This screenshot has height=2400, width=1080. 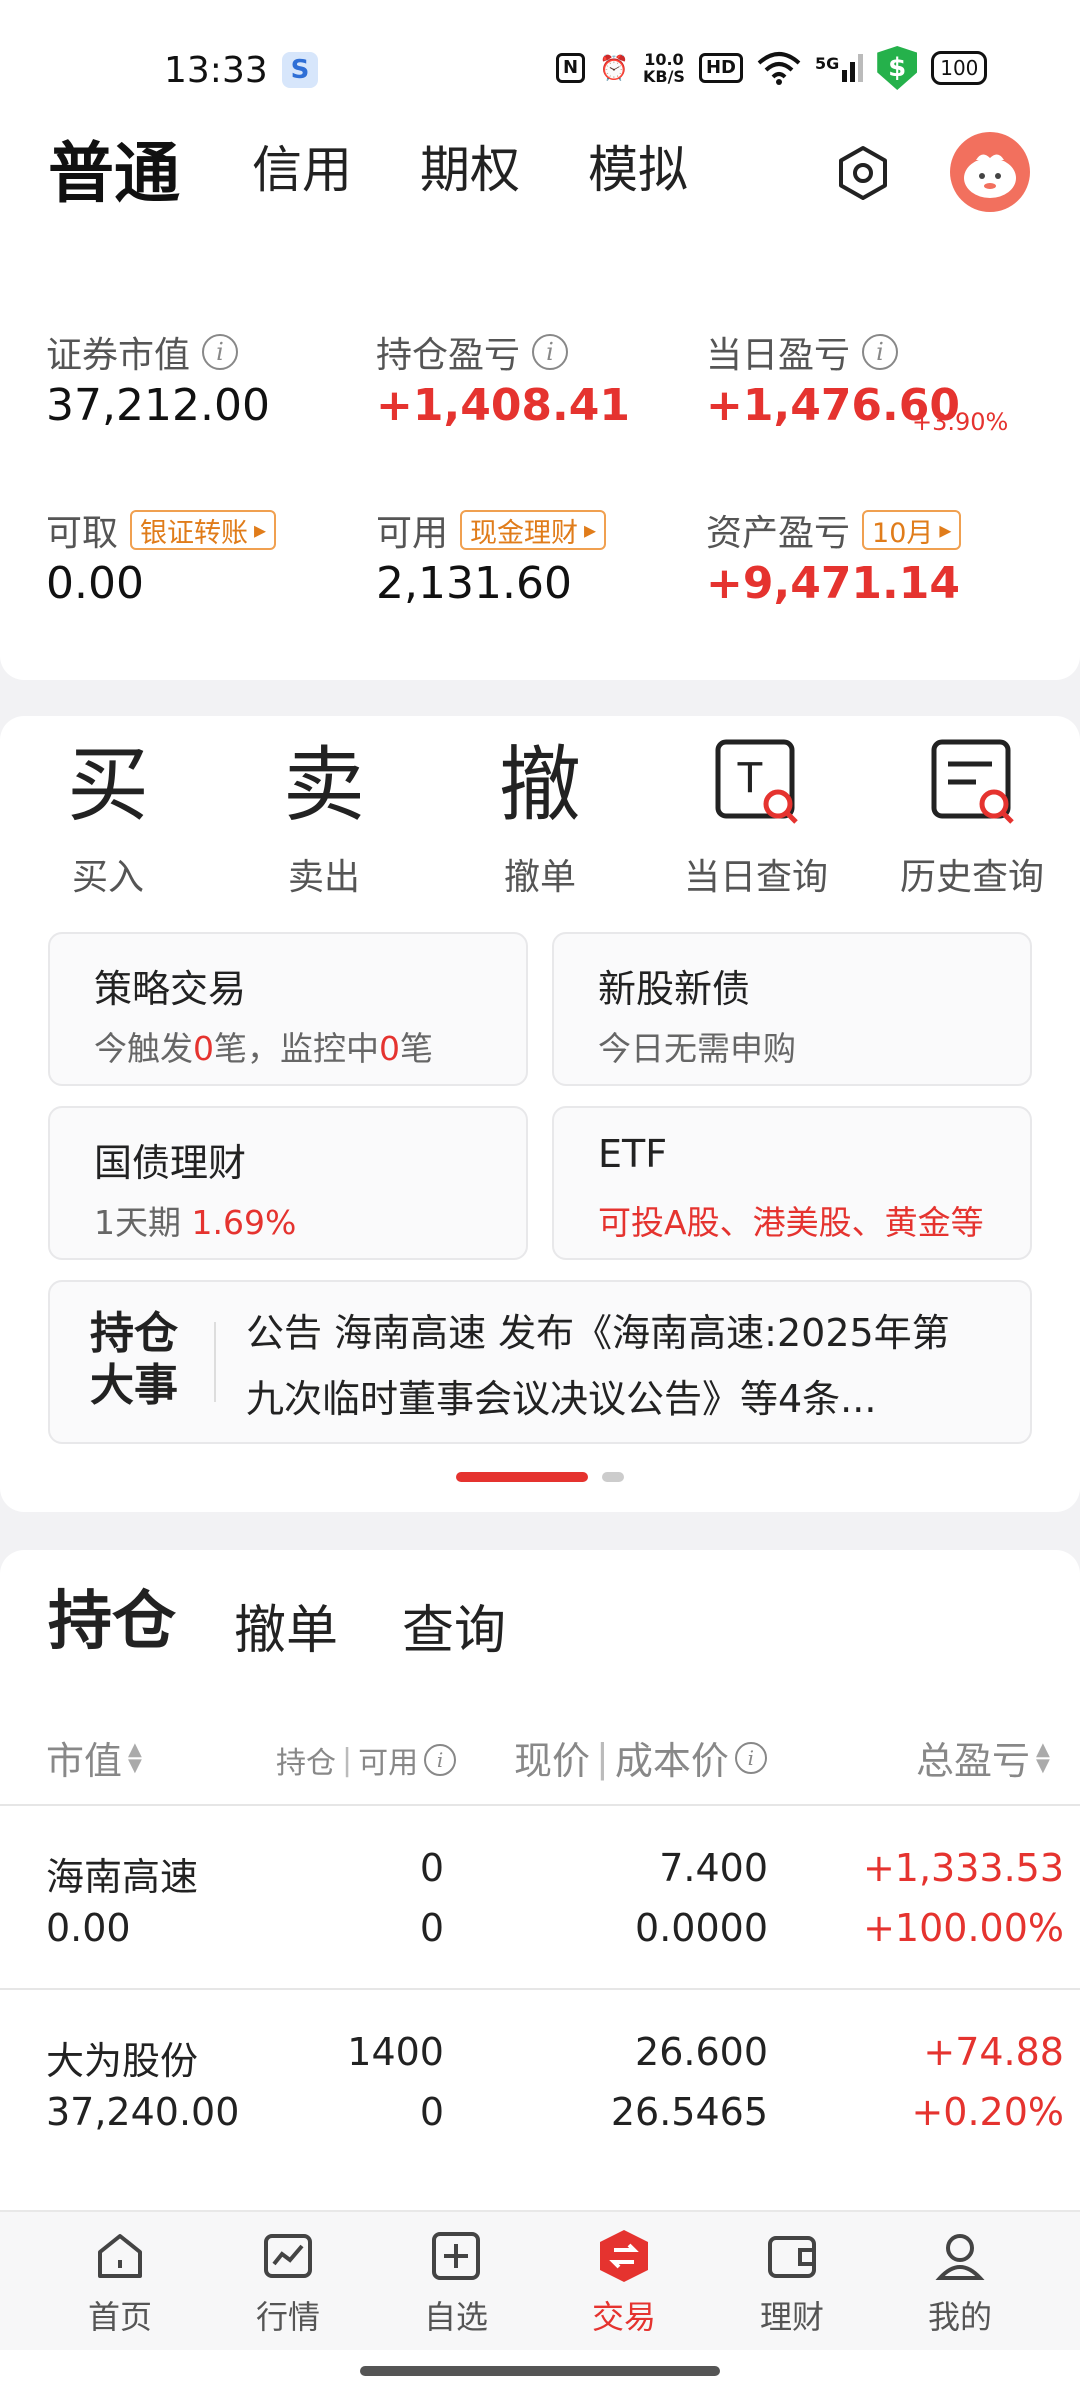 What do you see at coordinates (792, 2283) in the screenshot?
I see `nav-wealth: 理财` at bounding box center [792, 2283].